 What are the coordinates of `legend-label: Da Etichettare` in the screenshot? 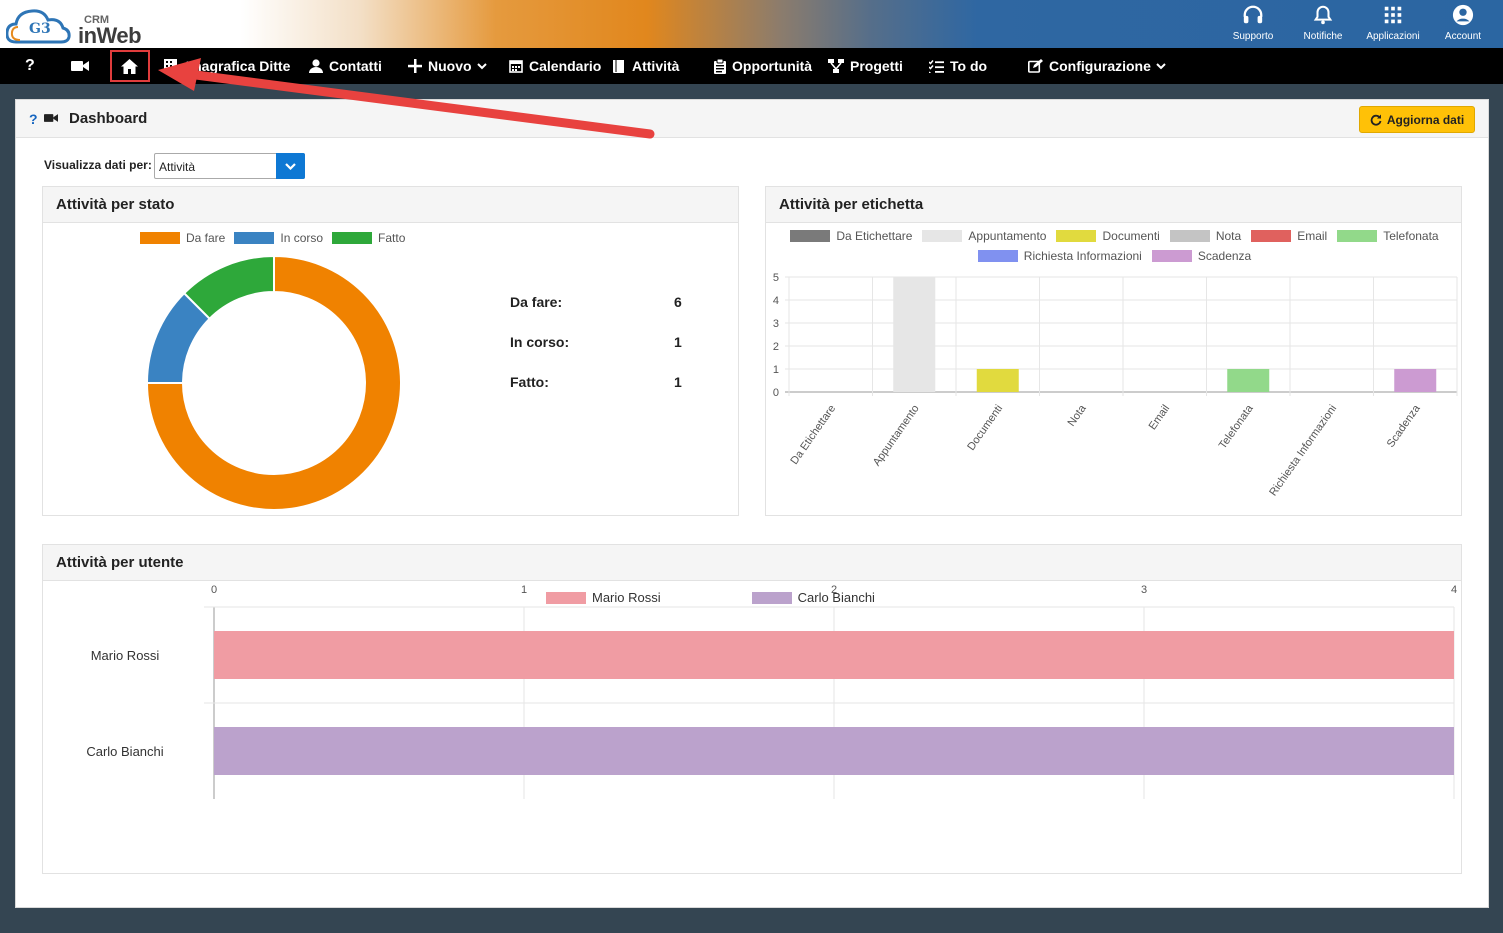 It's located at (874, 236).